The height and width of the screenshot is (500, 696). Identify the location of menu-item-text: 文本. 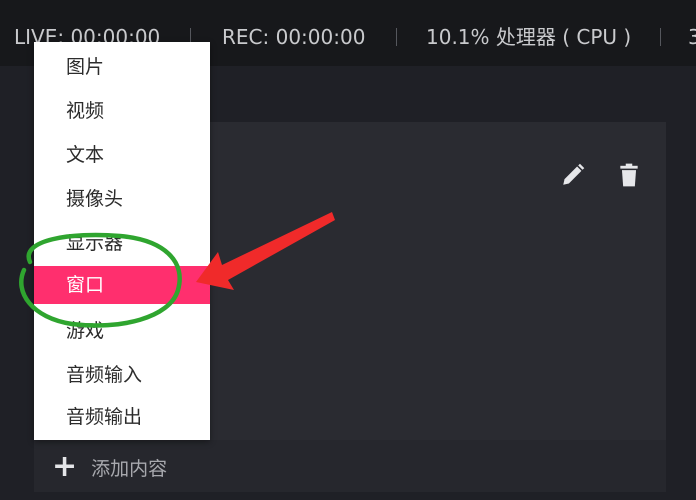
(122, 155).